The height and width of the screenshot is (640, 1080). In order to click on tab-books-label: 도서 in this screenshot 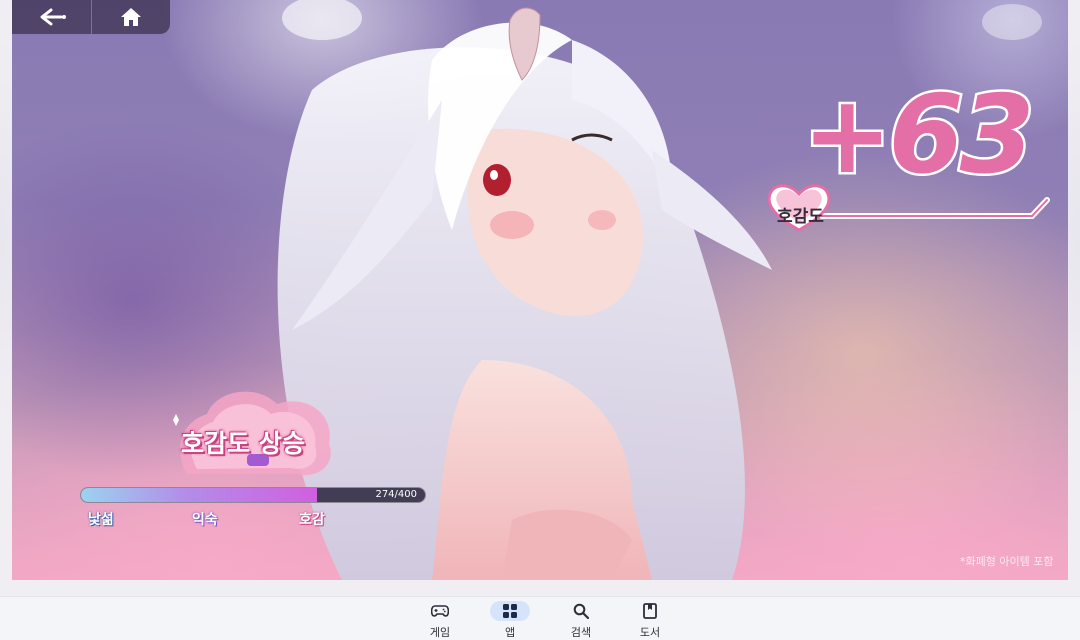, I will do `click(650, 632)`.